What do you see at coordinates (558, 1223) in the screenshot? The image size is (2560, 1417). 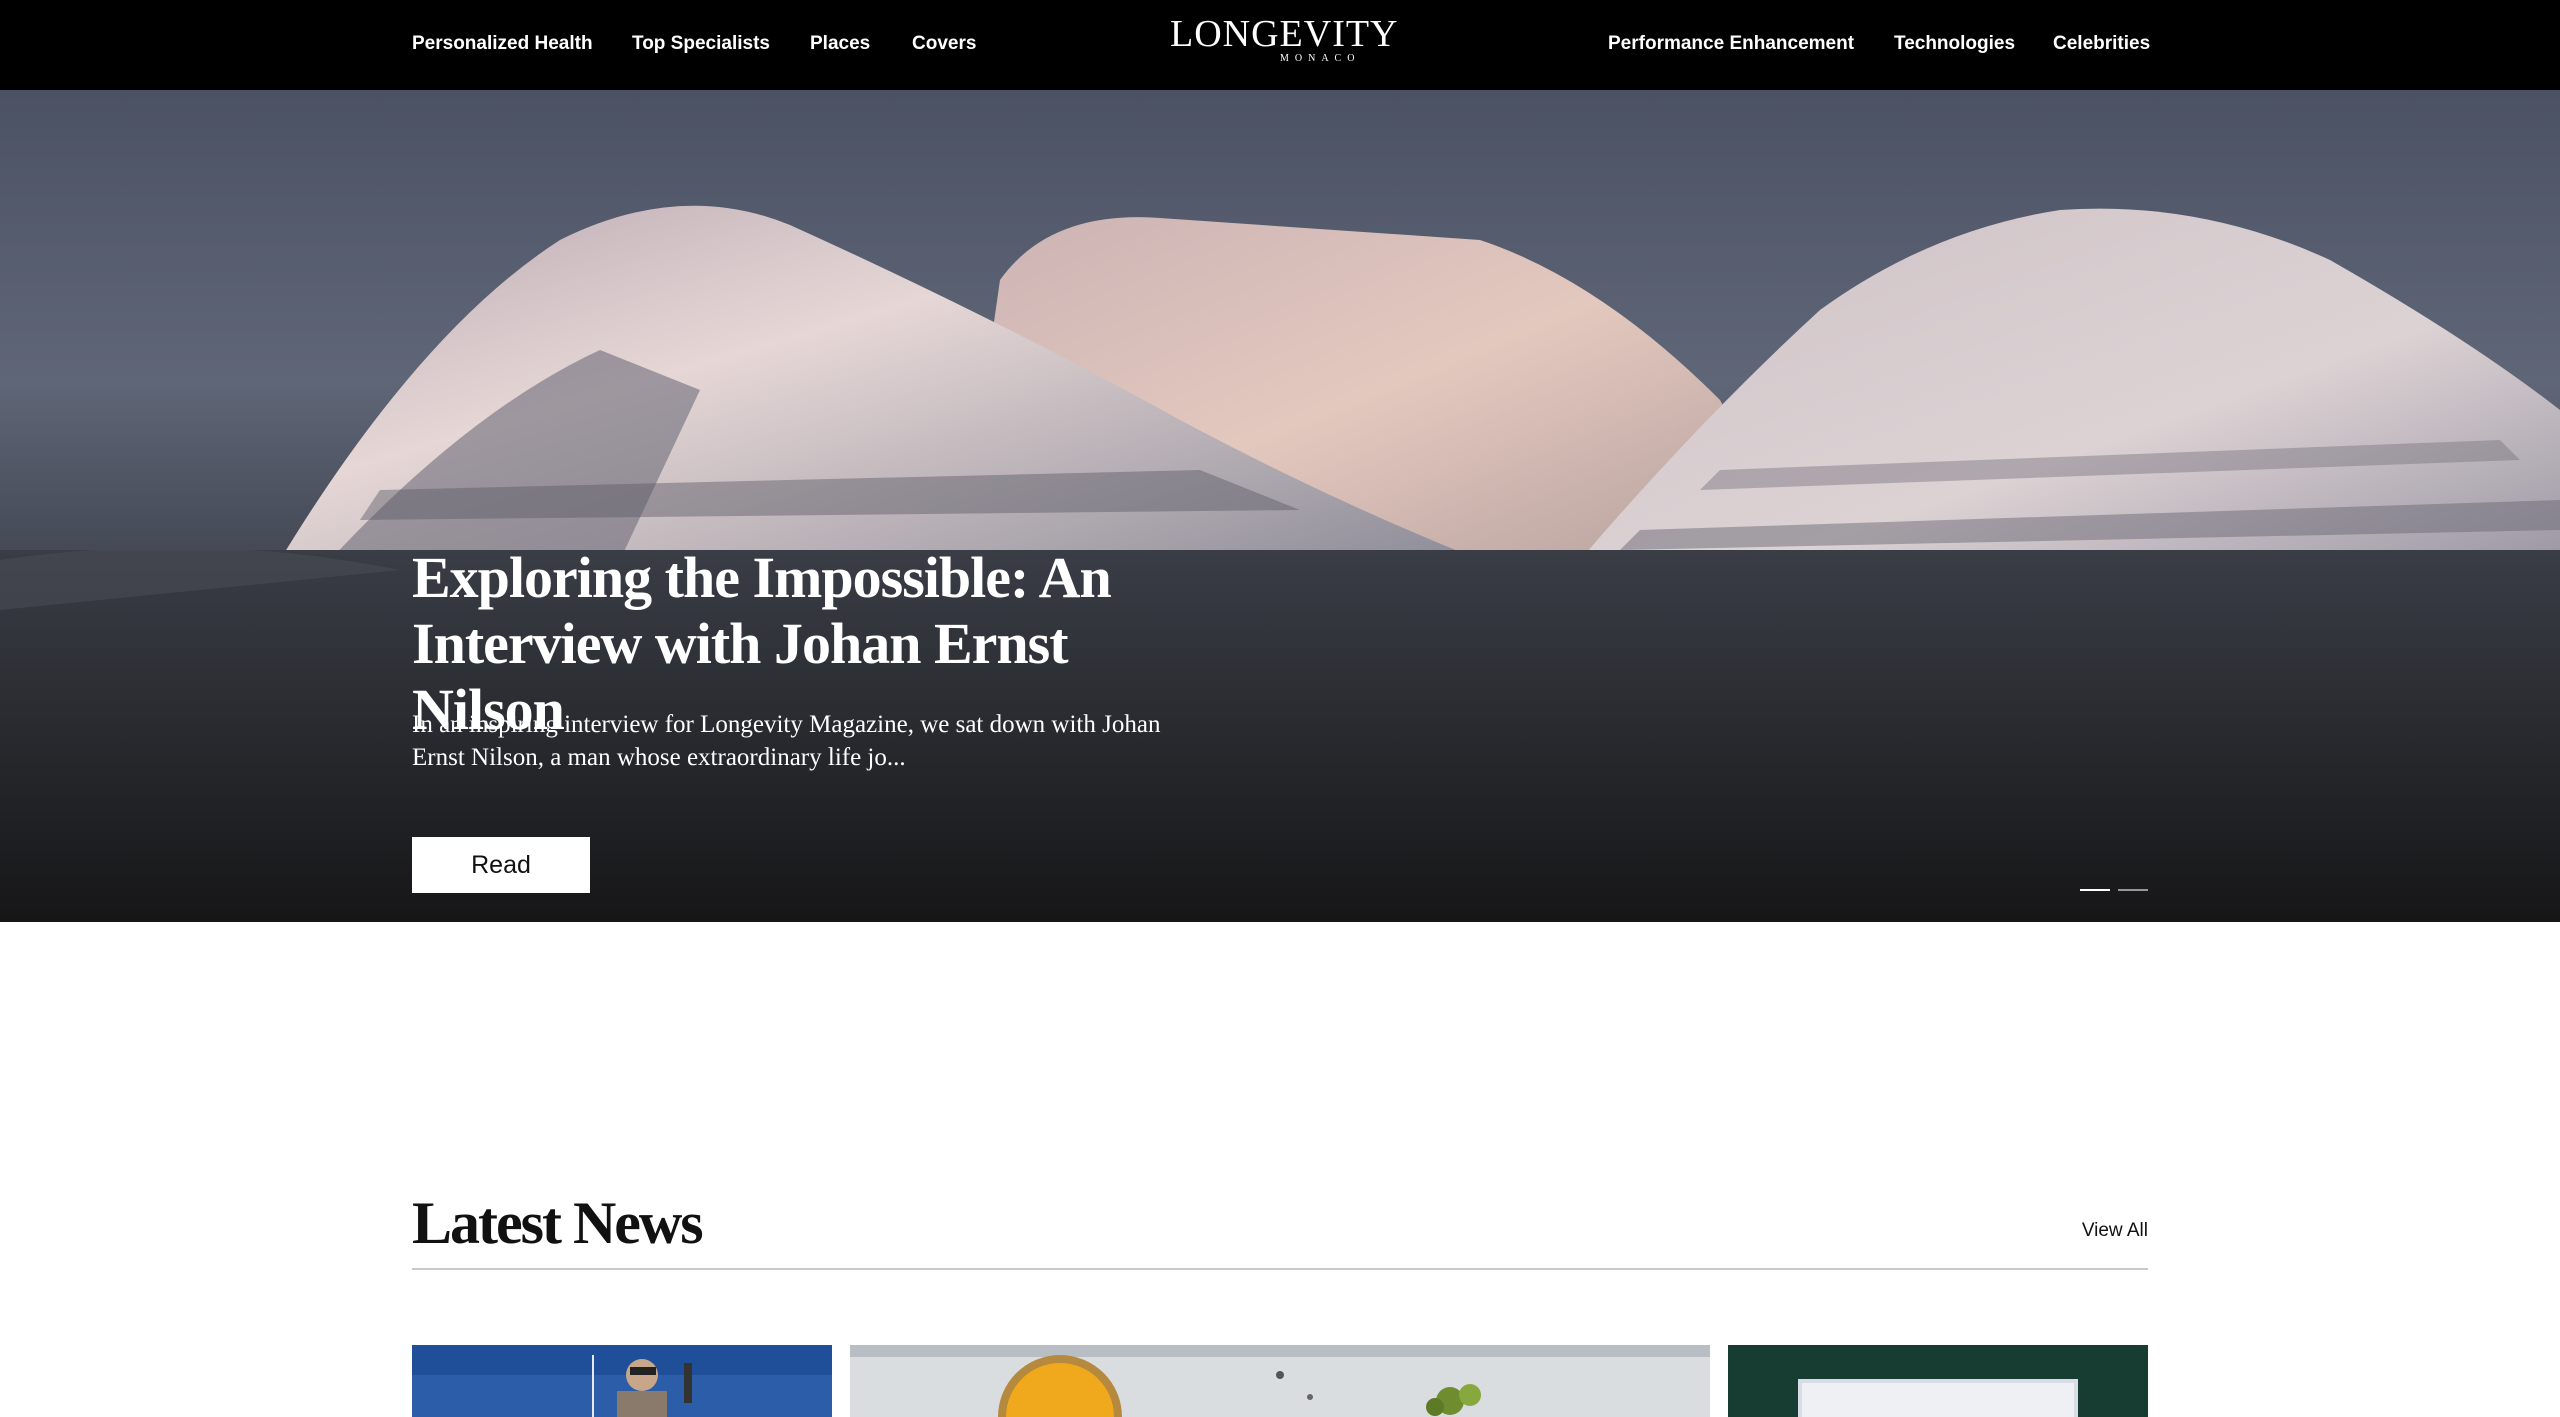 I see `latest-news-heading: Latest News` at bounding box center [558, 1223].